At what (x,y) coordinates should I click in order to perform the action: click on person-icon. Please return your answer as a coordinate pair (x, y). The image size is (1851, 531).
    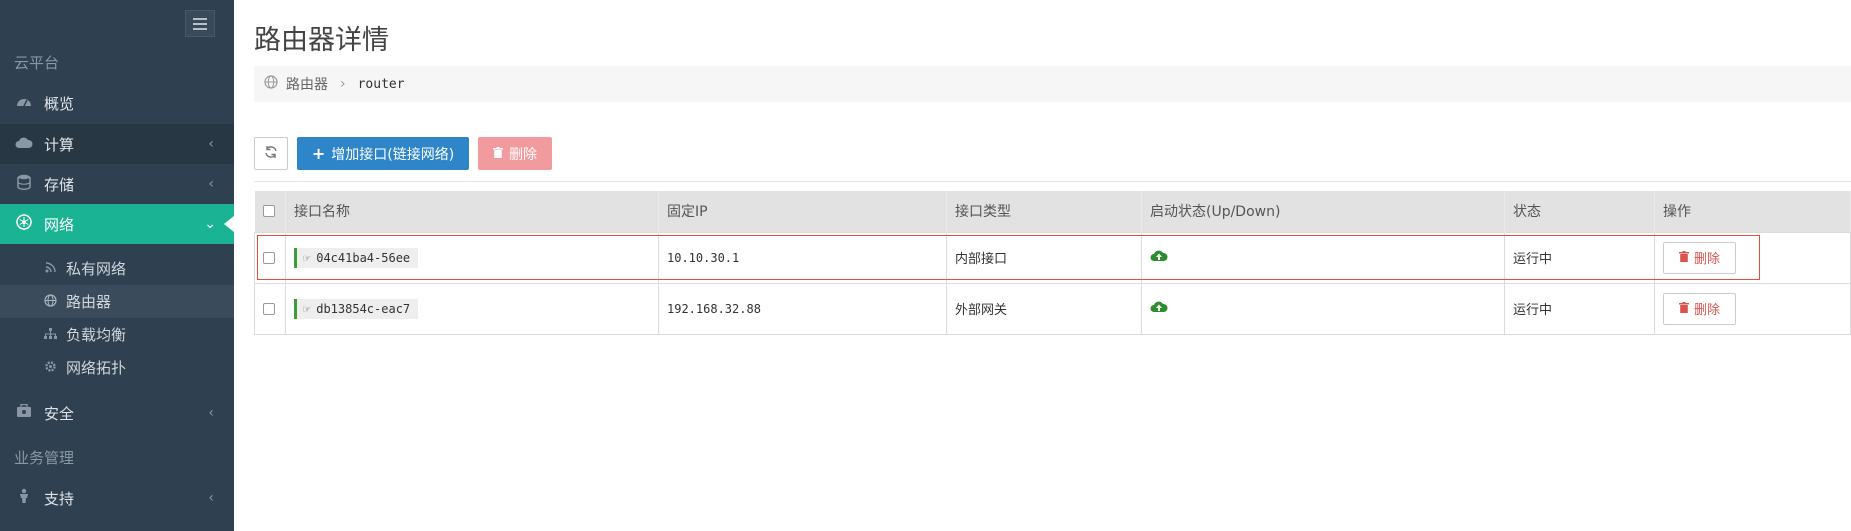
    Looking at the image, I should click on (24, 498).